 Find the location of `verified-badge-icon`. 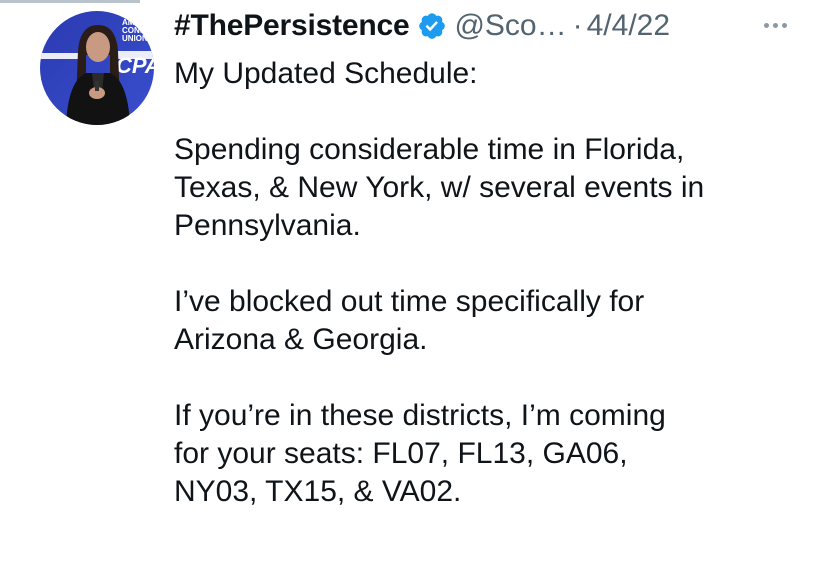

verified-badge-icon is located at coordinates (432, 26).